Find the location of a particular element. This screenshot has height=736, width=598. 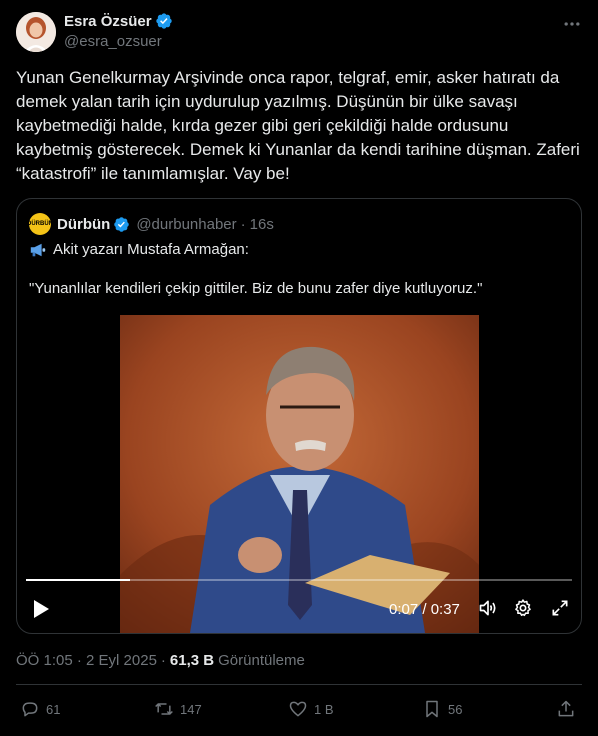

author-name: Esra Özsüer is located at coordinates (108, 21).